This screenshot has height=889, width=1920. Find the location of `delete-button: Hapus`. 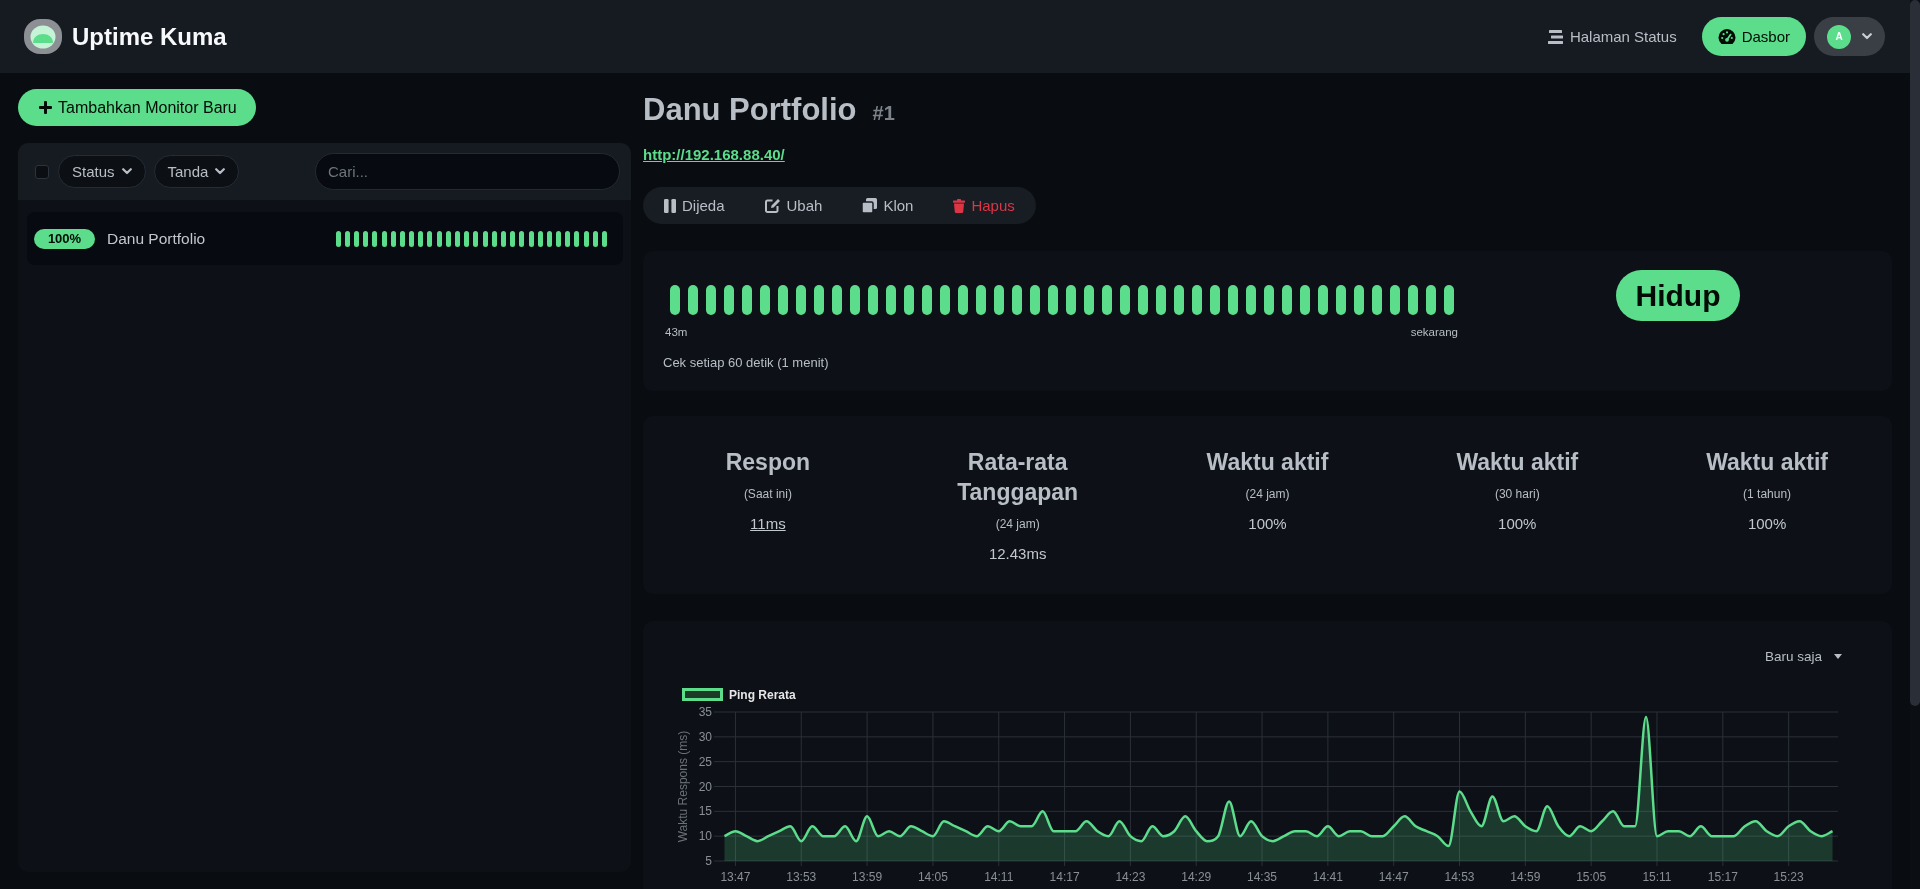

delete-button: Hapus is located at coordinates (984, 205).